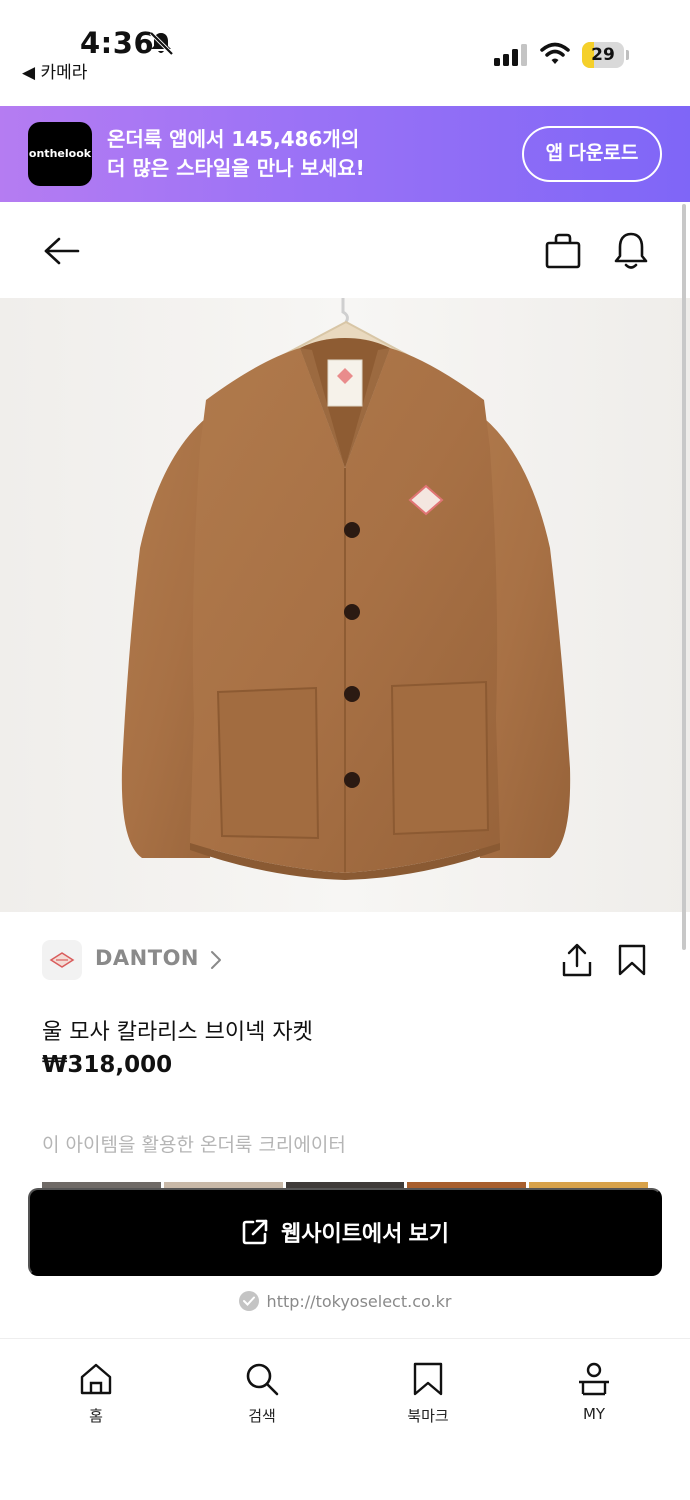 The image size is (690, 1500). What do you see at coordinates (262, 1379) in the screenshot?
I see `search-icon` at bounding box center [262, 1379].